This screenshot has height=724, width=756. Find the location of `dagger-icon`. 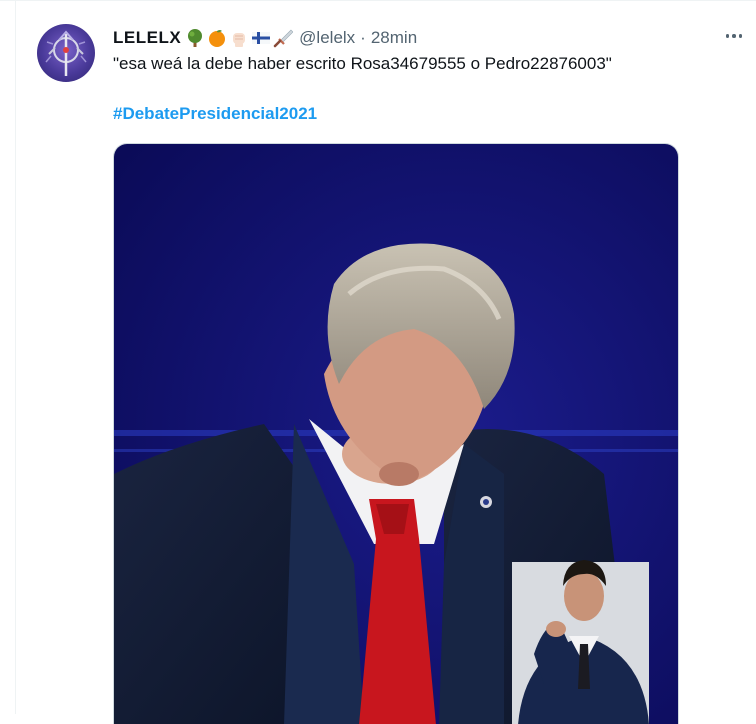

dagger-icon is located at coordinates (283, 38).